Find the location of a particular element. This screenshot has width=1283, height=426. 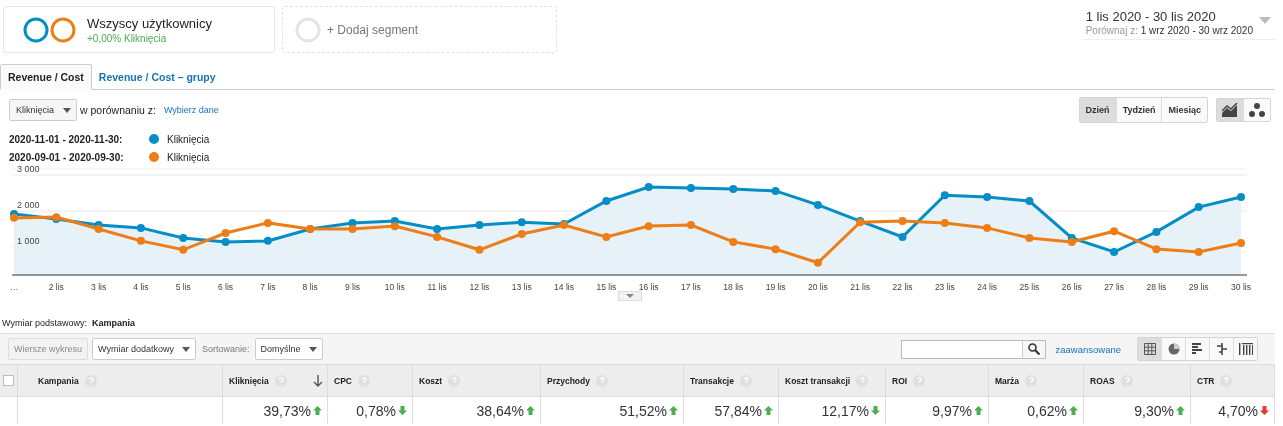

pie-chart-icon is located at coordinates (1173, 349).